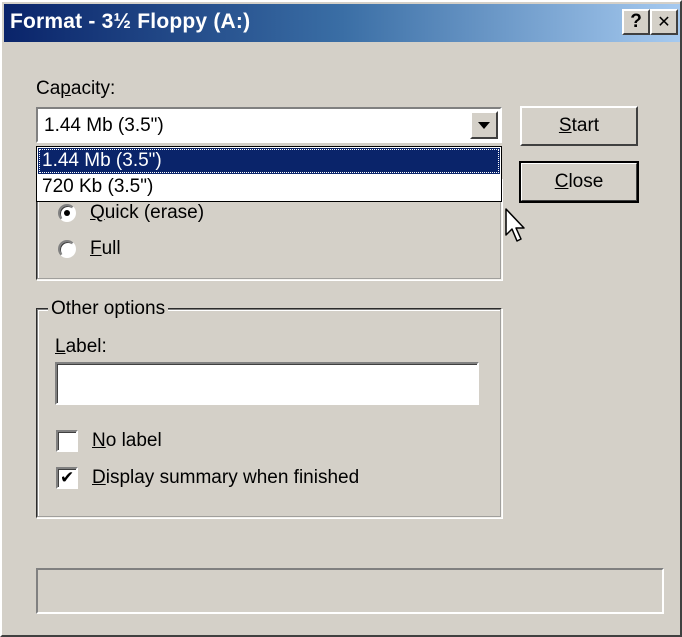 The image size is (682, 637). I want to click on capacity-dropdown-button, so click(484, 125).